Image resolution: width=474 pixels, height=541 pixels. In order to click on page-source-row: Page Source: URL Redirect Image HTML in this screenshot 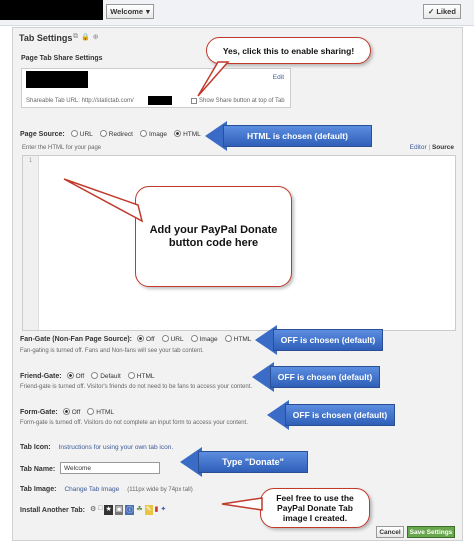, I will do `click(110, 134)`.